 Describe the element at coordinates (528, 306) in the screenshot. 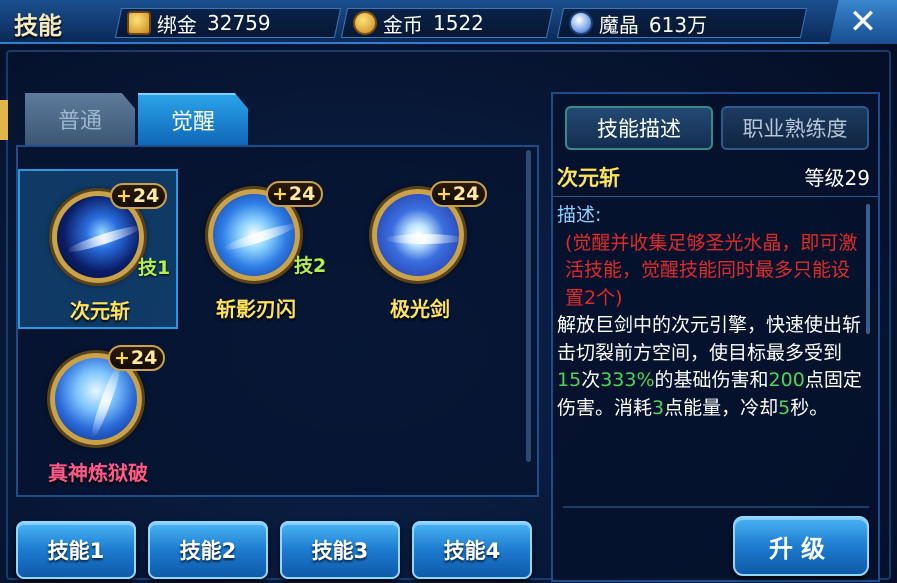

I see `skill-list-scrollbar` at that location.